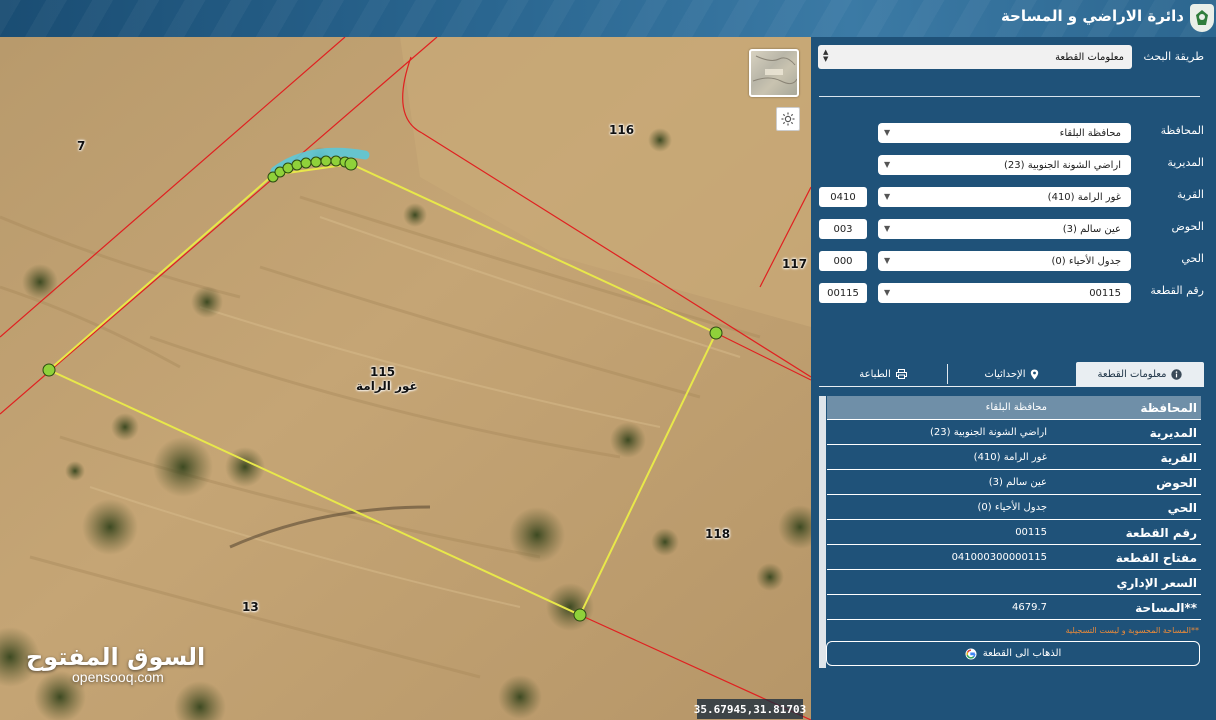  I want to click on app-header: دائرة الاراضي و المساحة, so click(608, 18).